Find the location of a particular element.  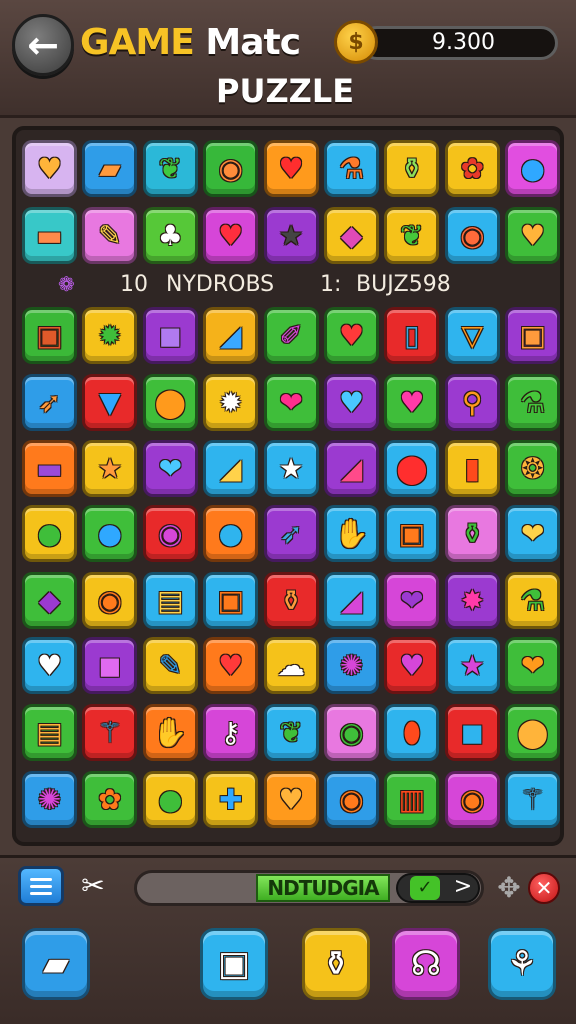

board-tile: ♣ is located at coordinates (170, 235).